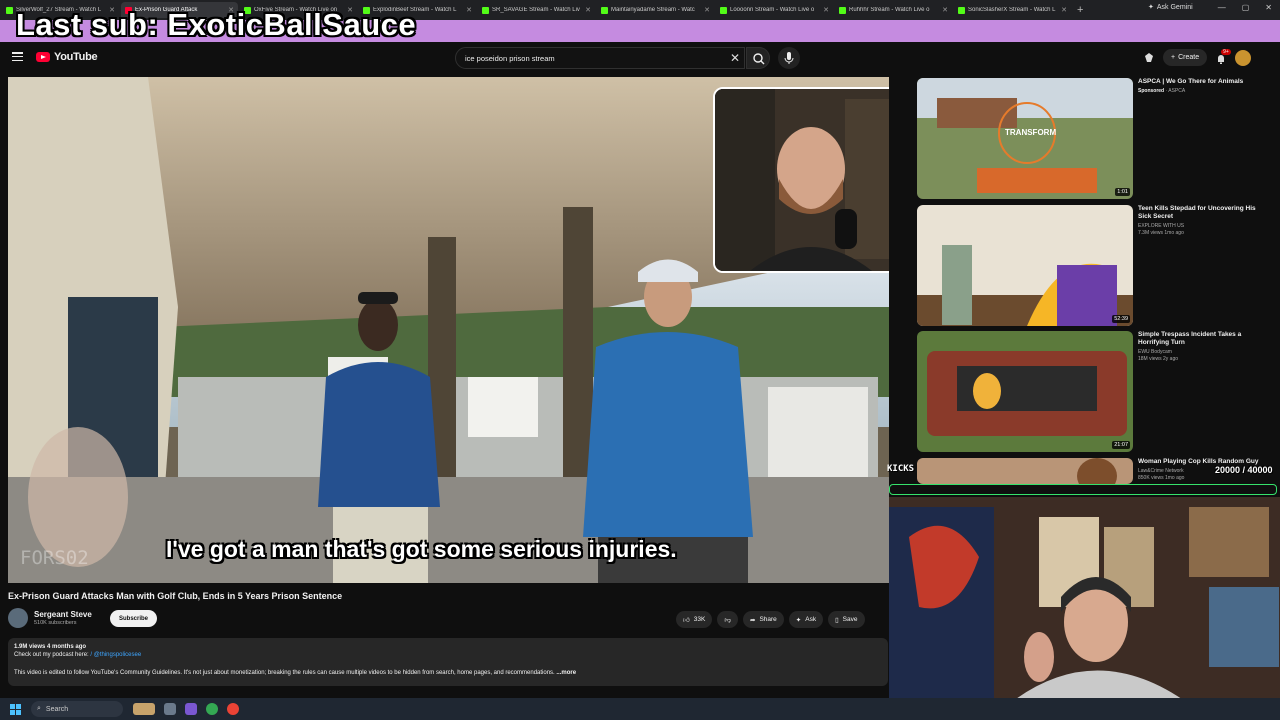  I want to click on chrome-icon, so click(212, 709).